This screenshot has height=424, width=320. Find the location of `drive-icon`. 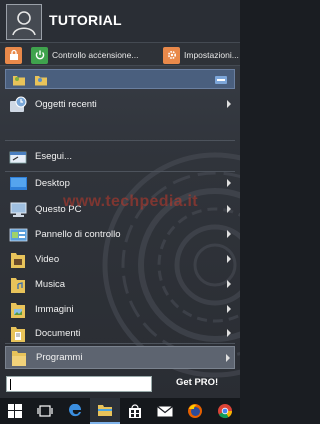

drive-icon is located at coordinates (221, 82).